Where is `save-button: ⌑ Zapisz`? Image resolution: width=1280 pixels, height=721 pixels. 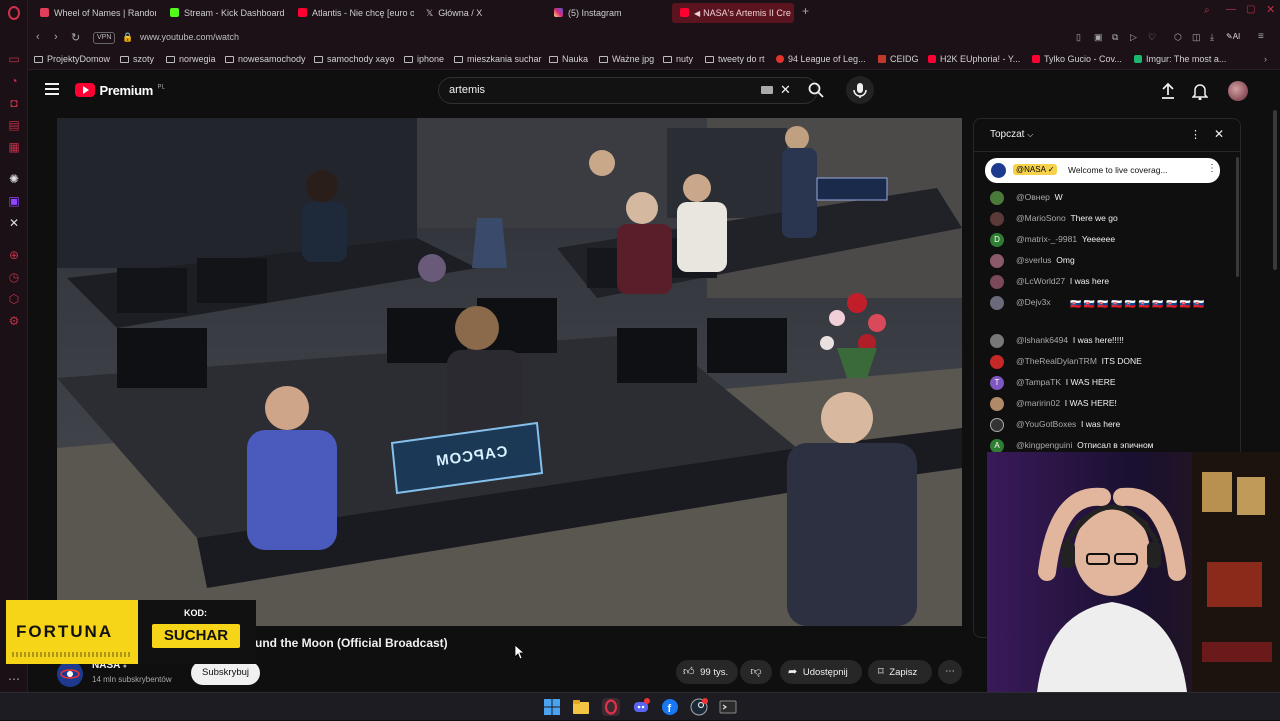
save-button: ⌑ Zapisz is located at coordinates (900, 672).